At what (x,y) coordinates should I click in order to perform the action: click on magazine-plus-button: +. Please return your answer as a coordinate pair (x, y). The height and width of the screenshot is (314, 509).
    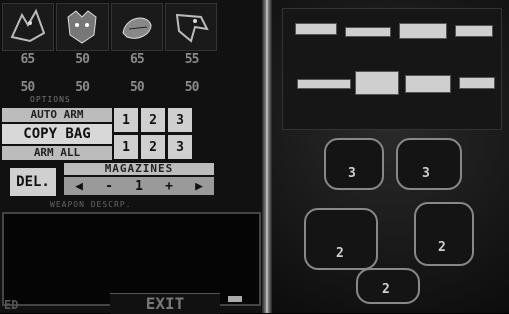
    Looking at the image, I should click on (169, 186).